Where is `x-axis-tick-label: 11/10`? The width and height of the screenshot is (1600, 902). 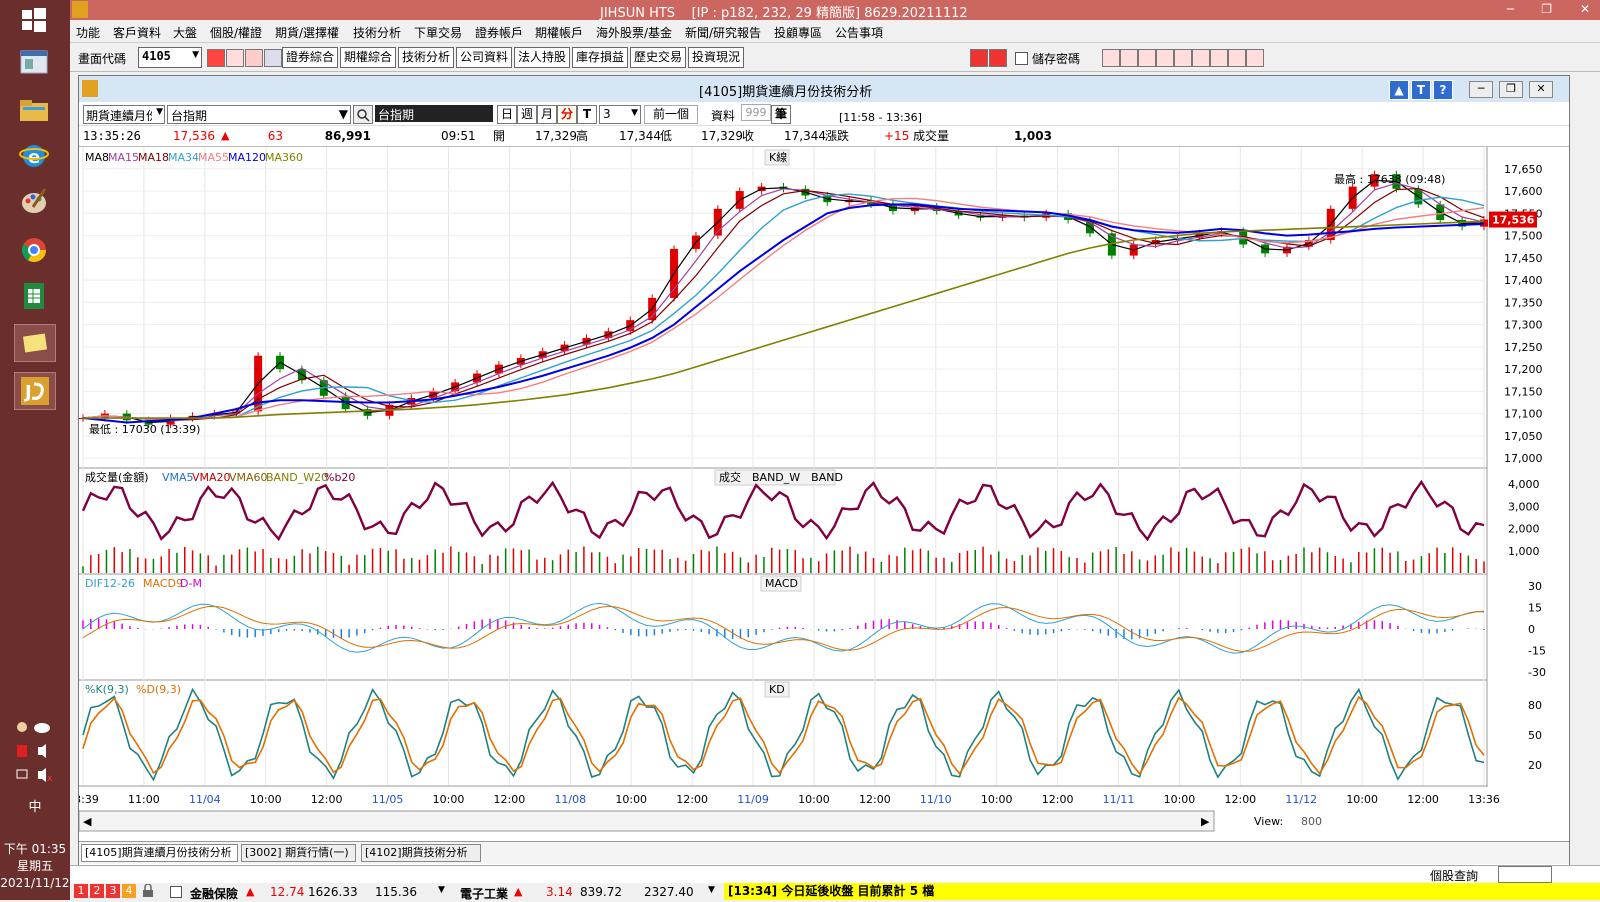
x-axis-tick-label: 11/10 is located at coordinates (936, 799).